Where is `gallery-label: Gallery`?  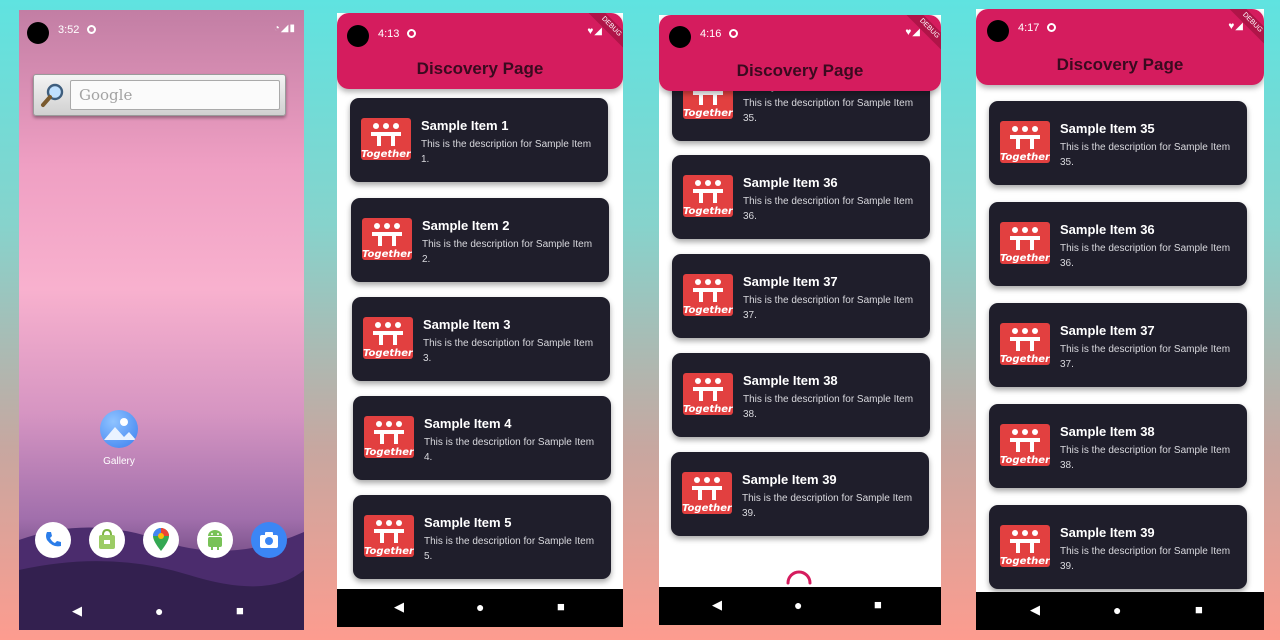
gallery-label: Gallery is located at coordinates (119, 461).